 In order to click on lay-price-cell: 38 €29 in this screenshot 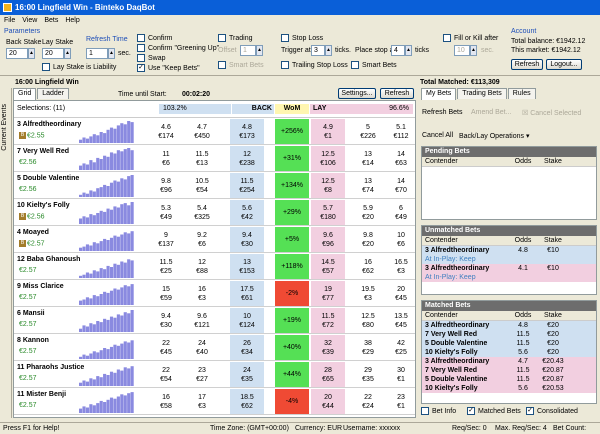, I will do `click(368, 347)`.